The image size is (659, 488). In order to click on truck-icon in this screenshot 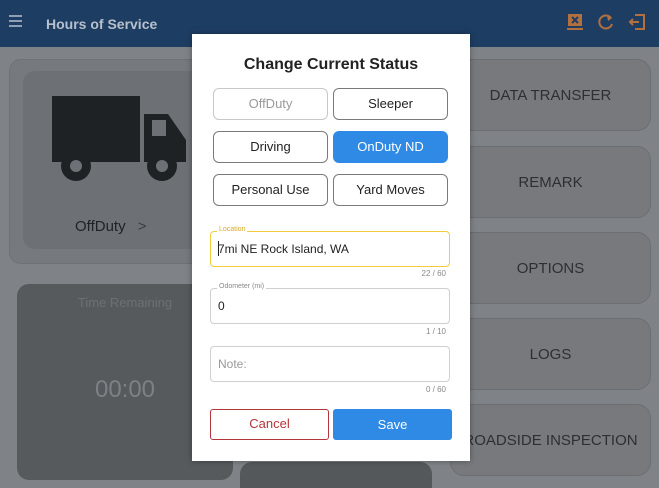, I will do `click(119, 138)`.